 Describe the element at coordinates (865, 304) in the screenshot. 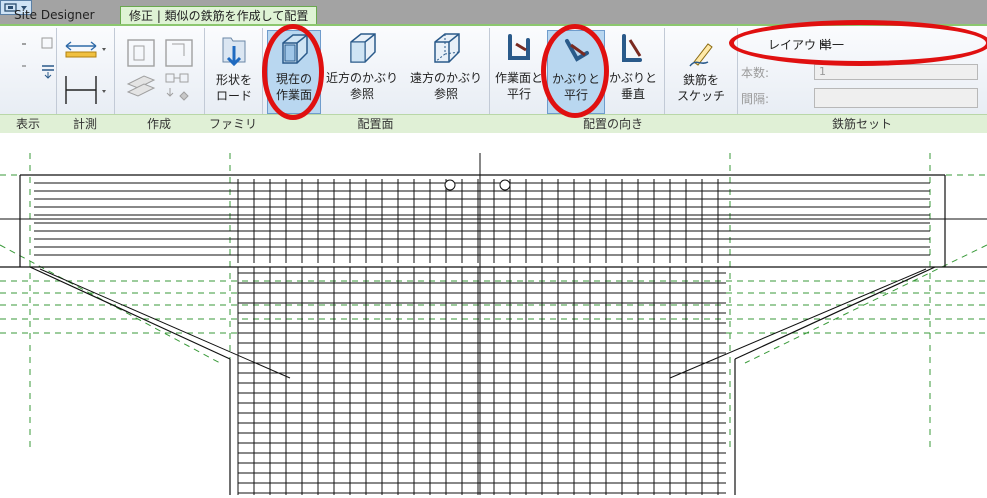

I see `reference-line` at that location.